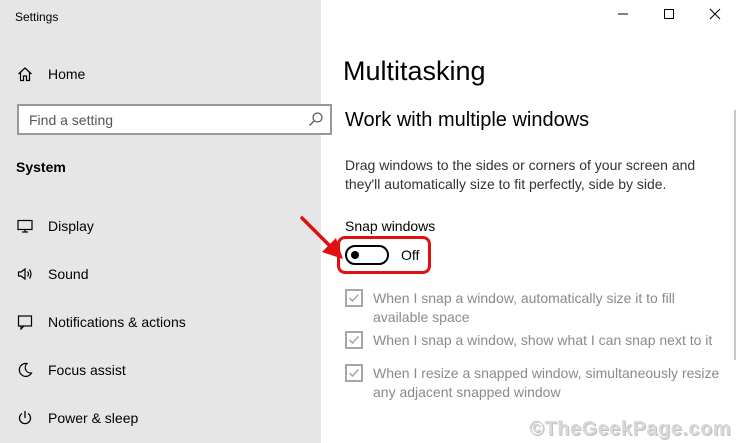 This screenshot has width=739, height=443. I want to click on sidebar-item-notifications: Notifications & actions, so click(160, 322).